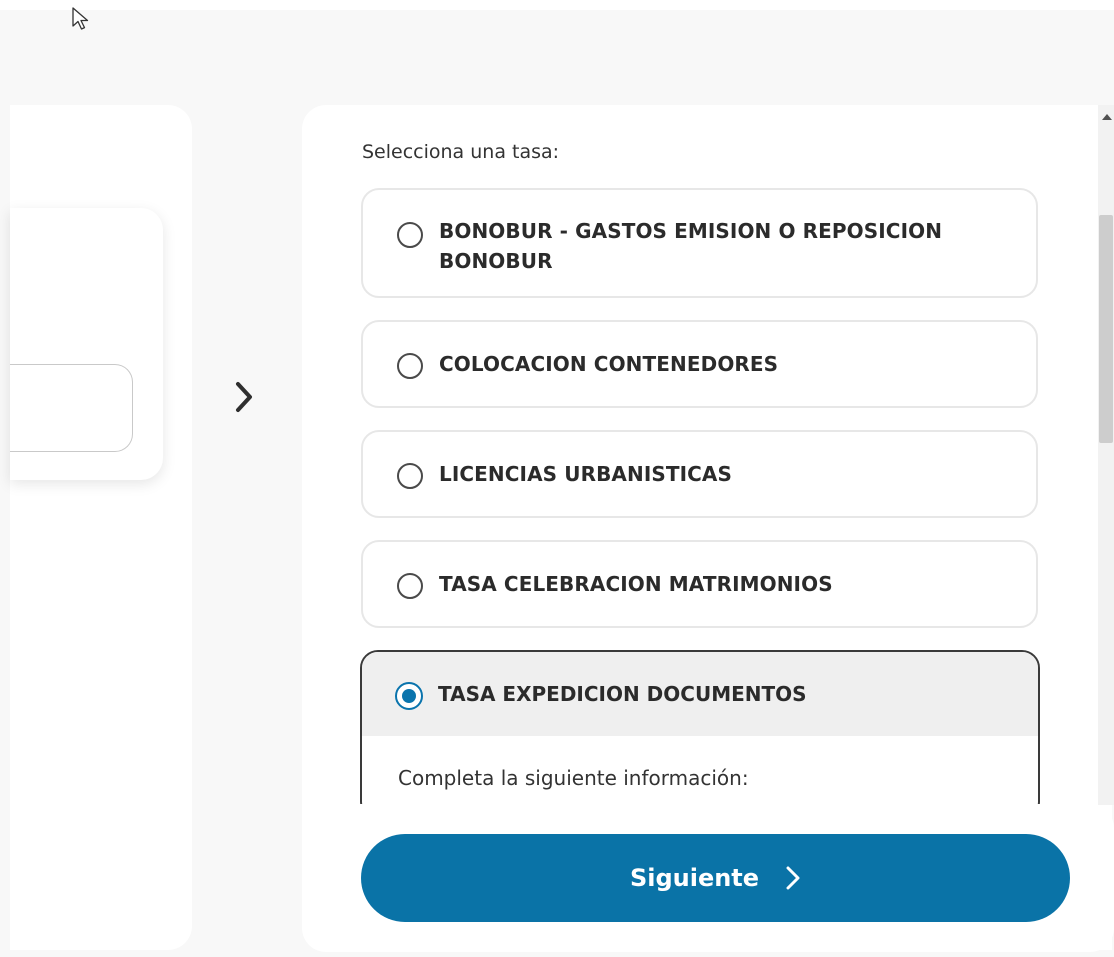 The height and width of the screenshot is (957, 1114). I want to click on next-button-label: Siguiente, so click(694, 878).